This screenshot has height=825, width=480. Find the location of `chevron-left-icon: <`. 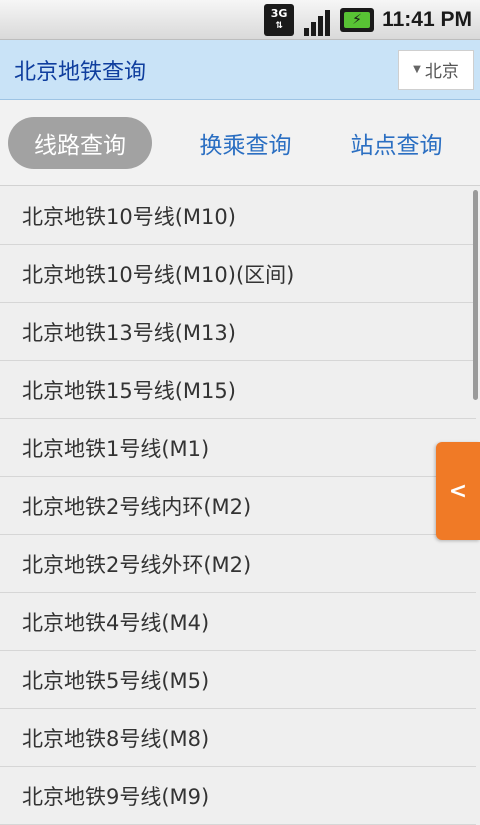

chevron-left-icon: < is located at coordinates (458, 491).